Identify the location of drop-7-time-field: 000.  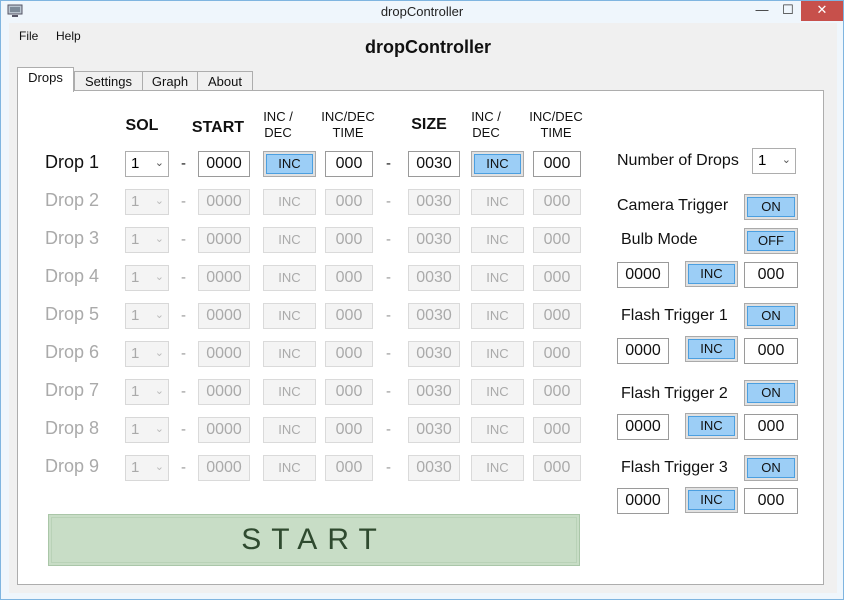
(349, 392).